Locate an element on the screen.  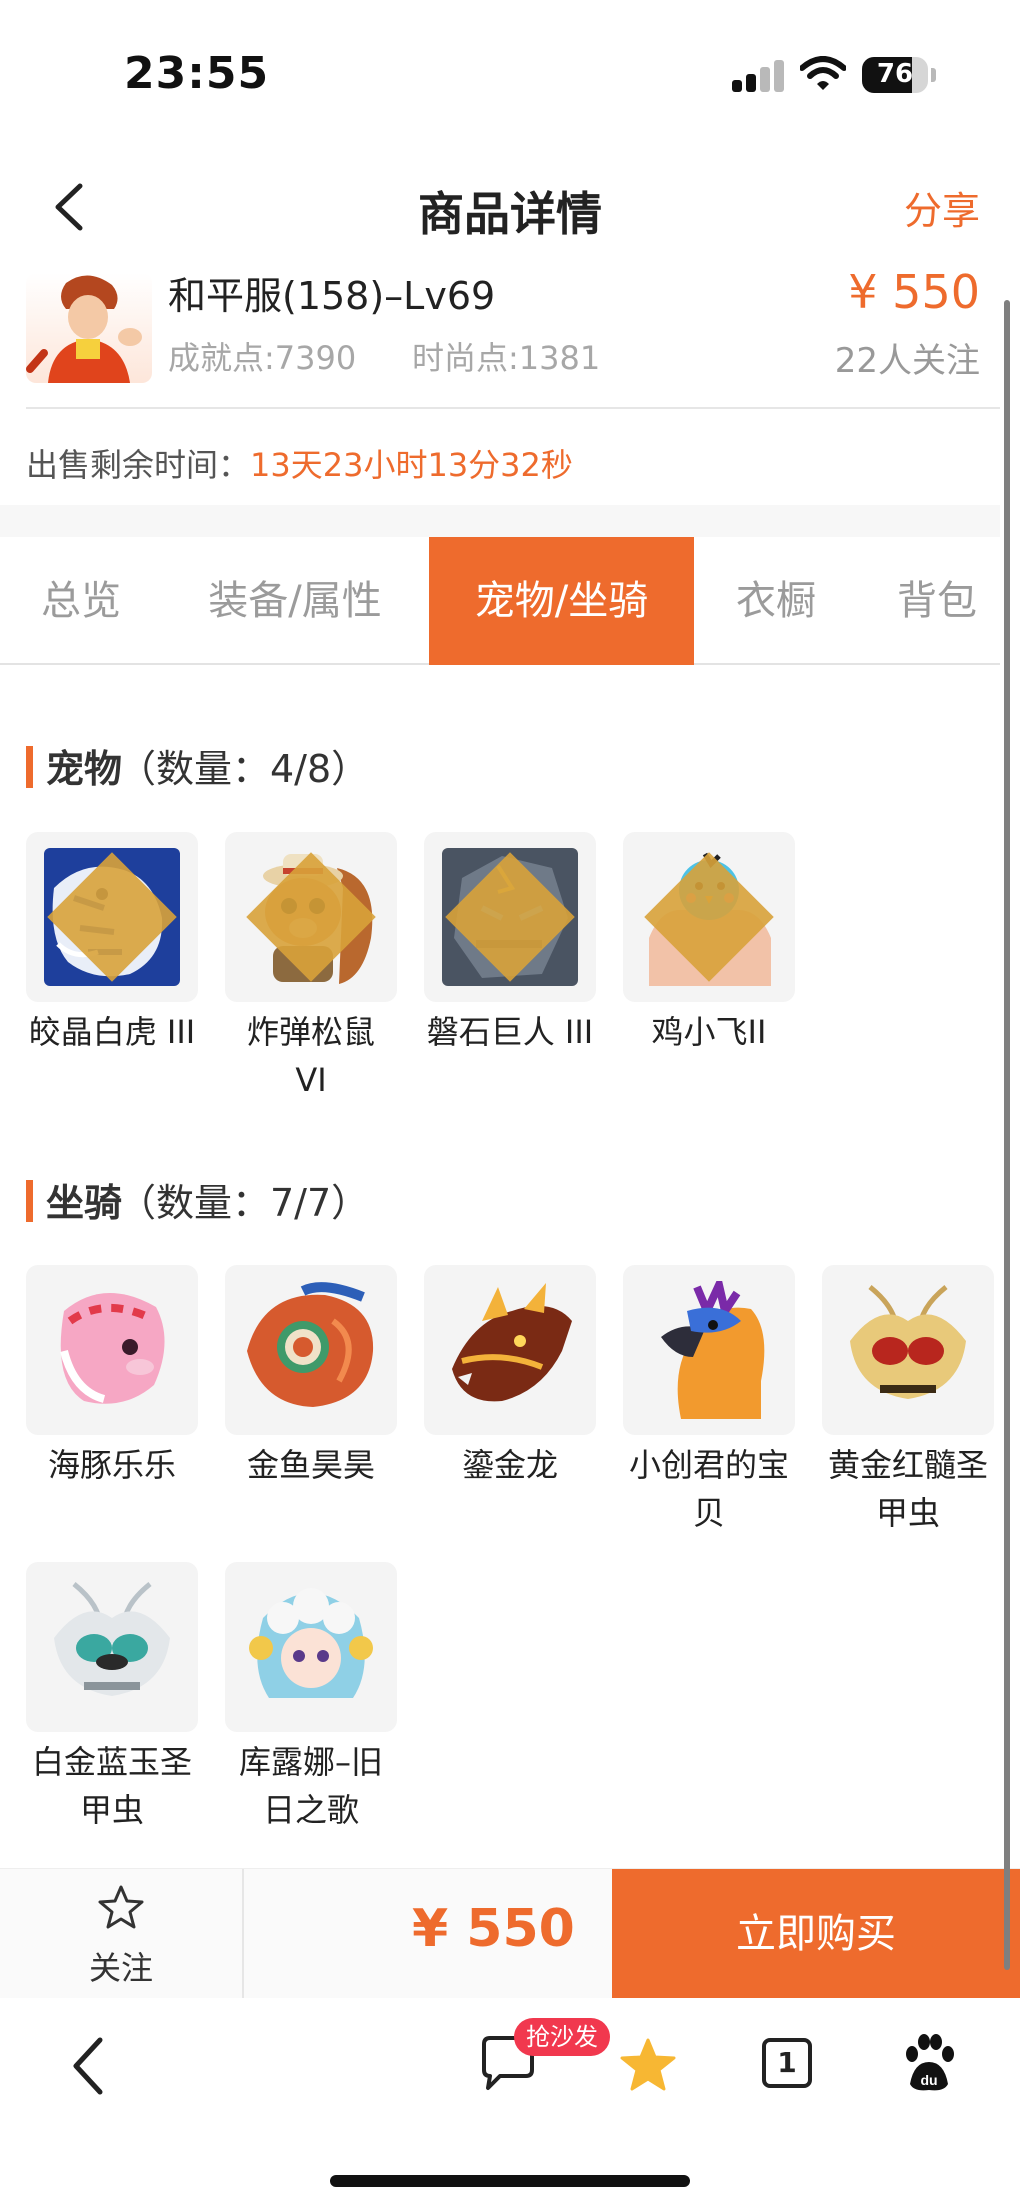
pet-card: 鸡小飞II is located at coordinates (709, 944).